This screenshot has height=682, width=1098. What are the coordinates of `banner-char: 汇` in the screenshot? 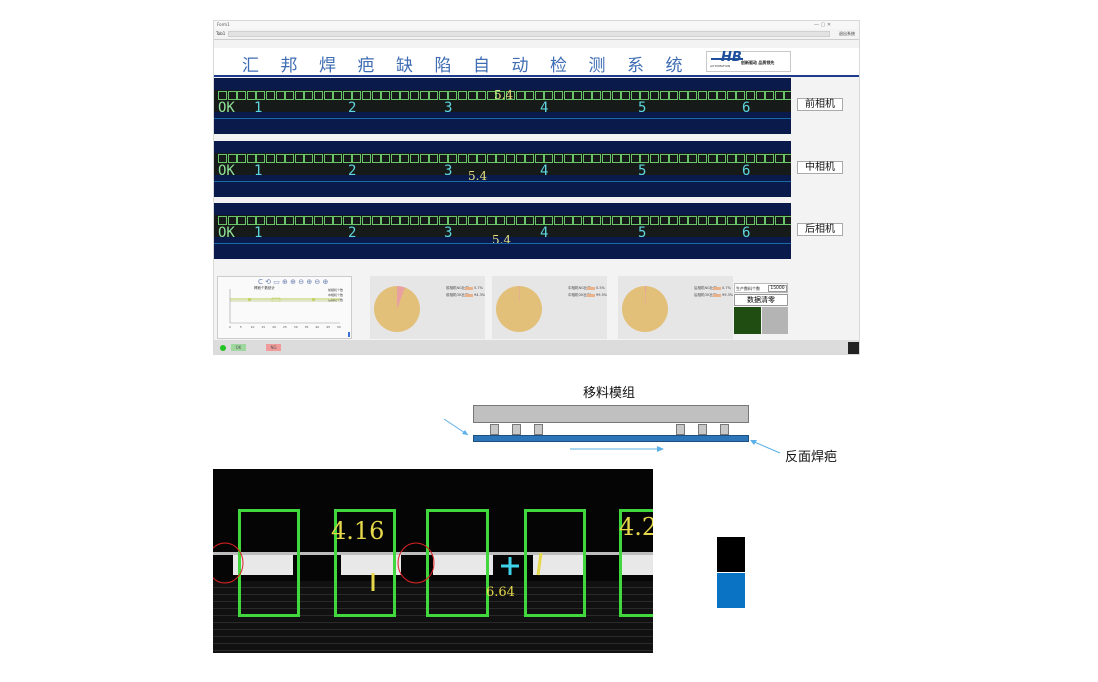 It's located at (250, 66).